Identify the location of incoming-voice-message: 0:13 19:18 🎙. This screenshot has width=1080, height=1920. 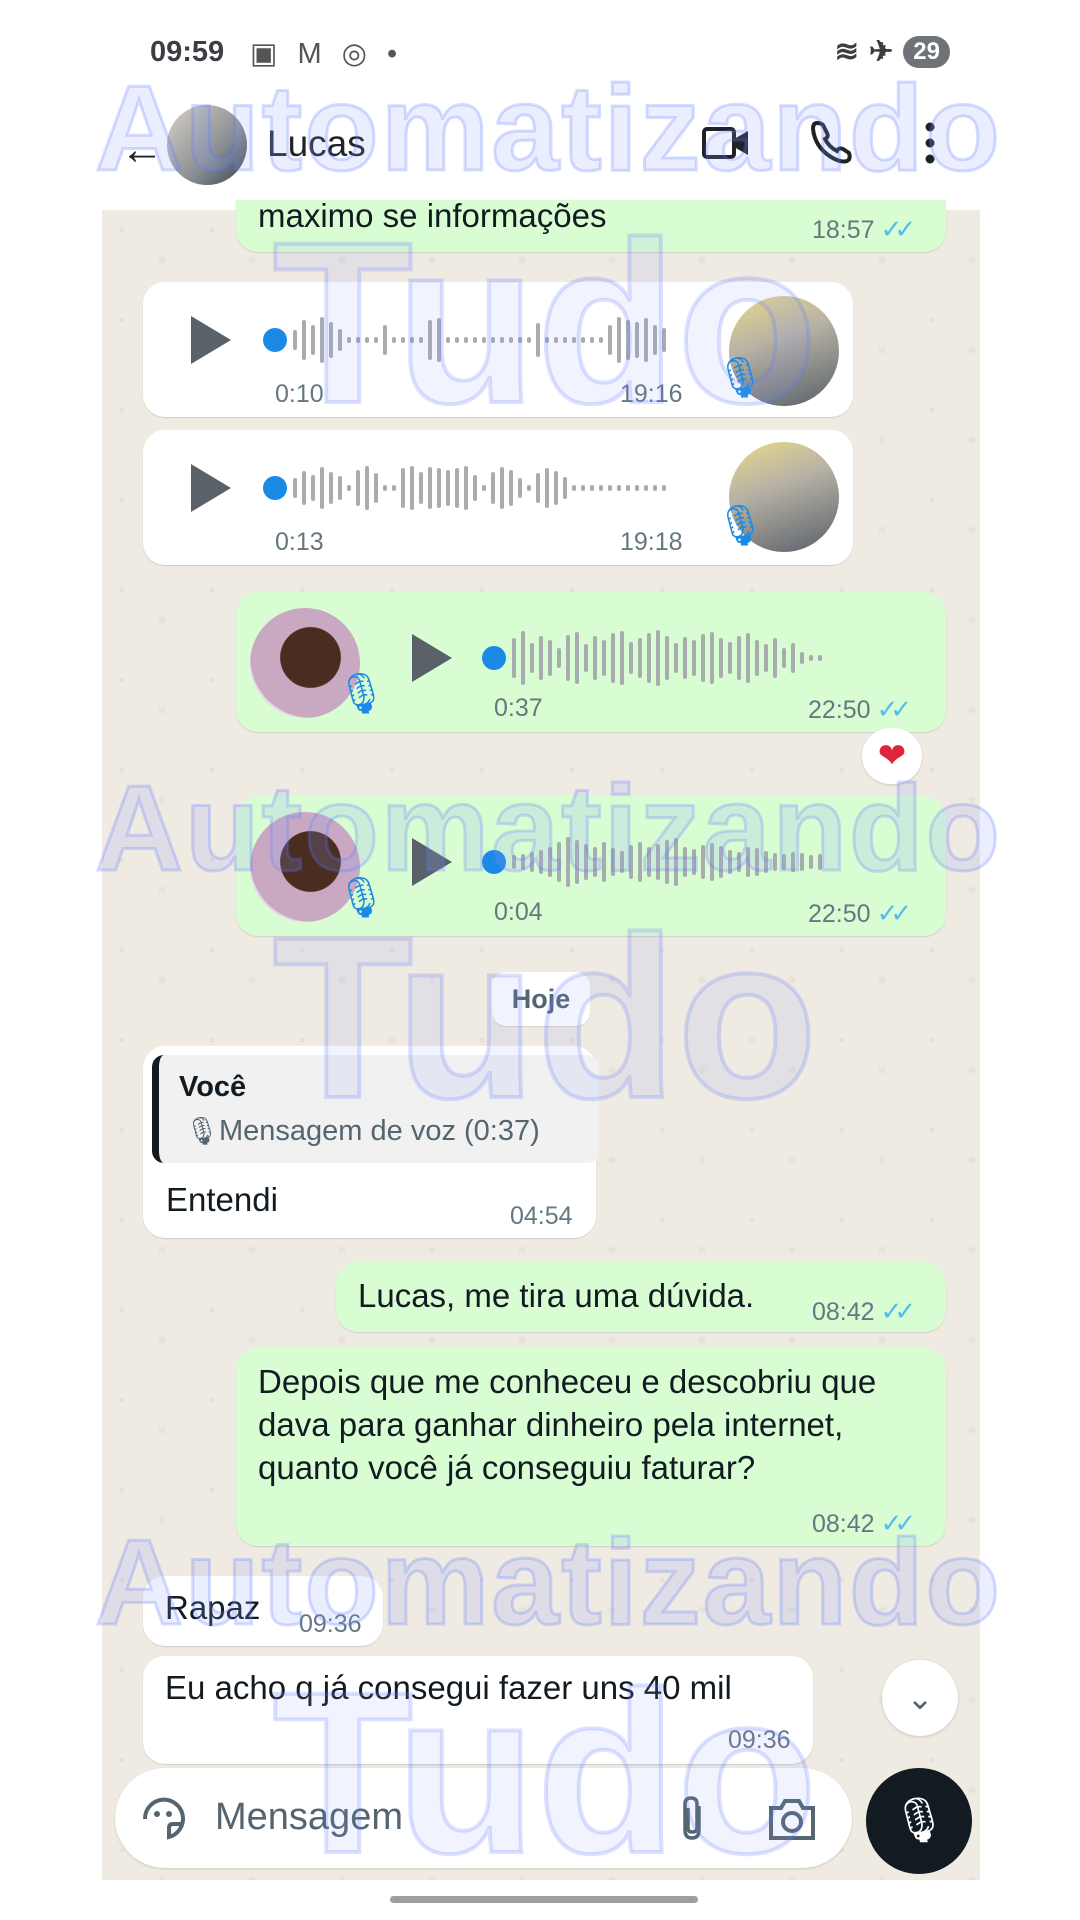
(498, 497).